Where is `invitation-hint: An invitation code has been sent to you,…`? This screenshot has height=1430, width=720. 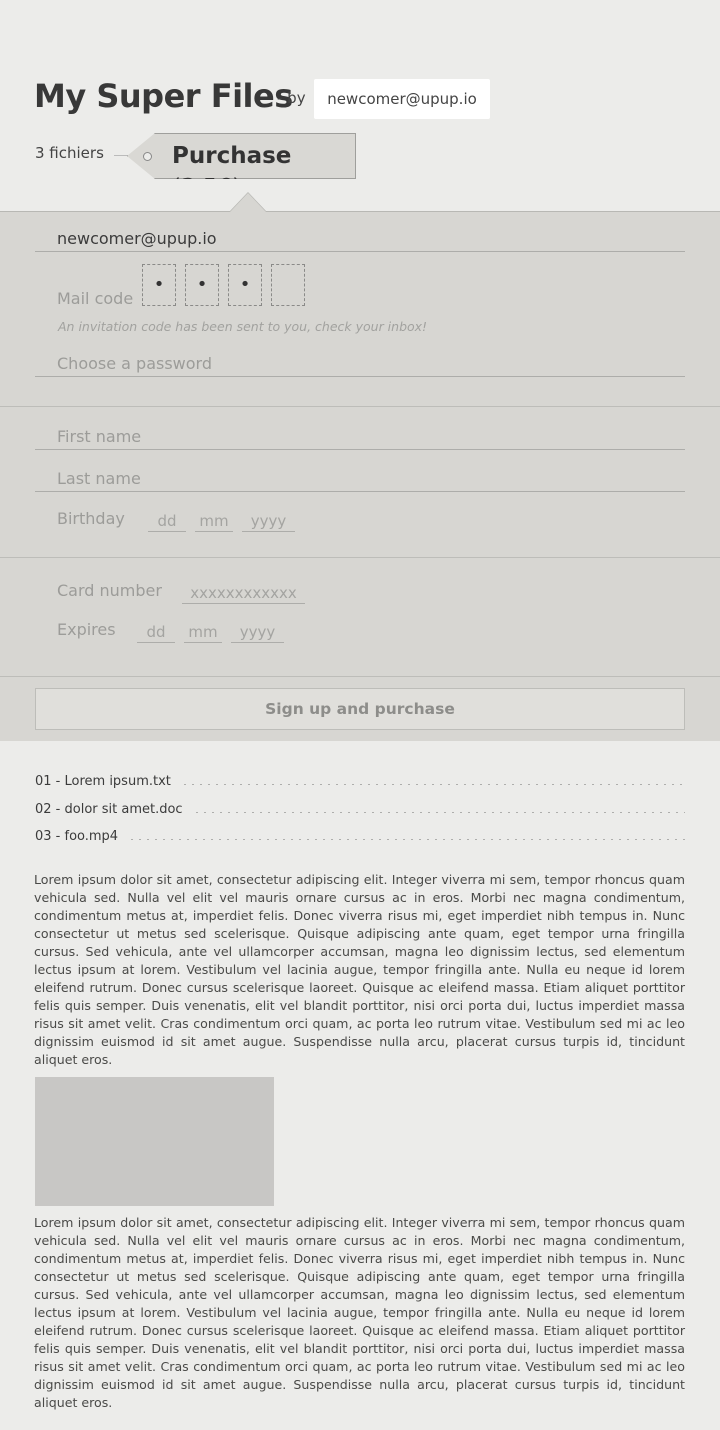
invitation-hint: An invitation code has been sent to you,… is located at coordinates (243, 326).